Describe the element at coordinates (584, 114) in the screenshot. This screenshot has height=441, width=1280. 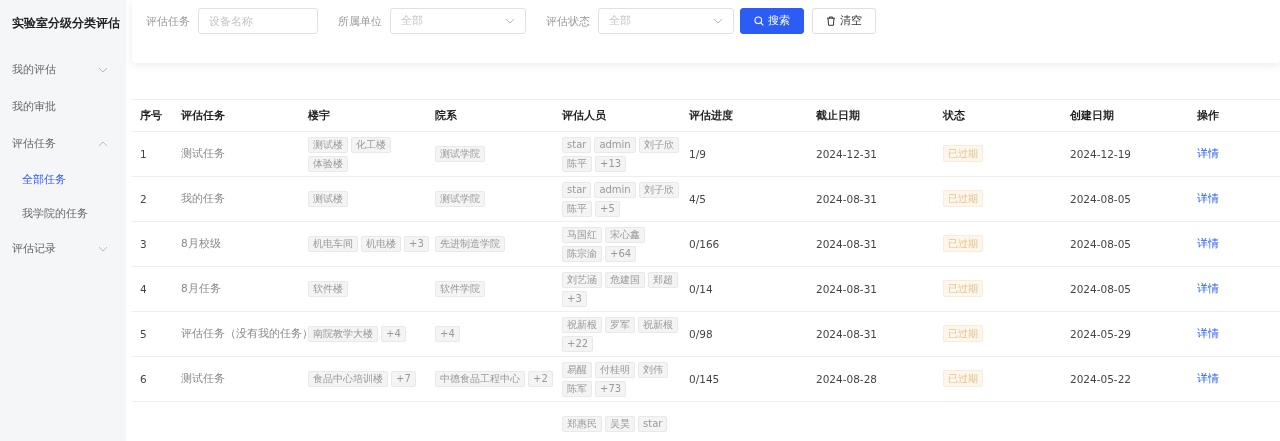
I see `column-header: 评估人员` at that location.